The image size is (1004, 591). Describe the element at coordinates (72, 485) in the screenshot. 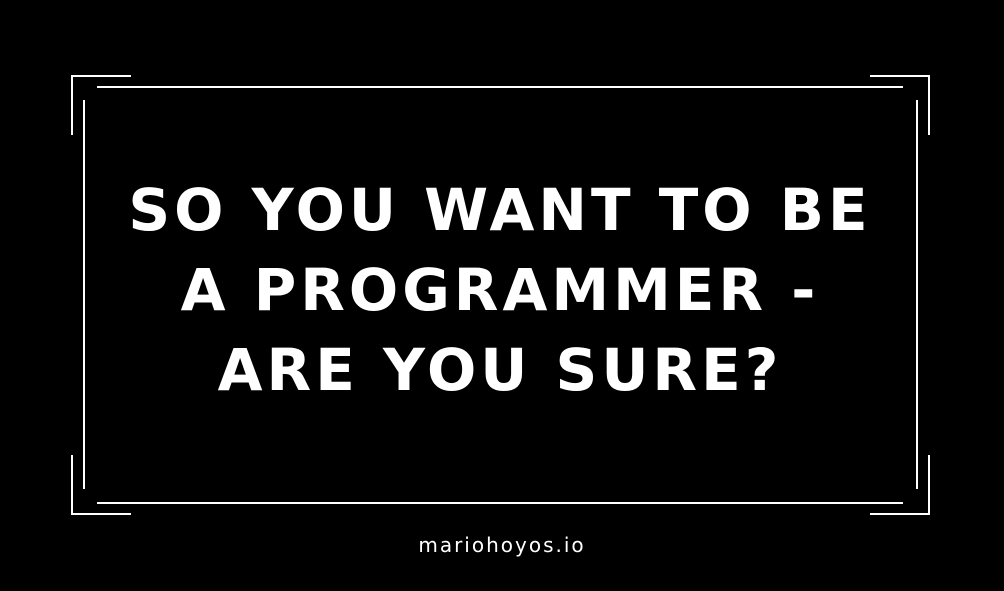

I see `corner-bottom-left-vertical` at that location.